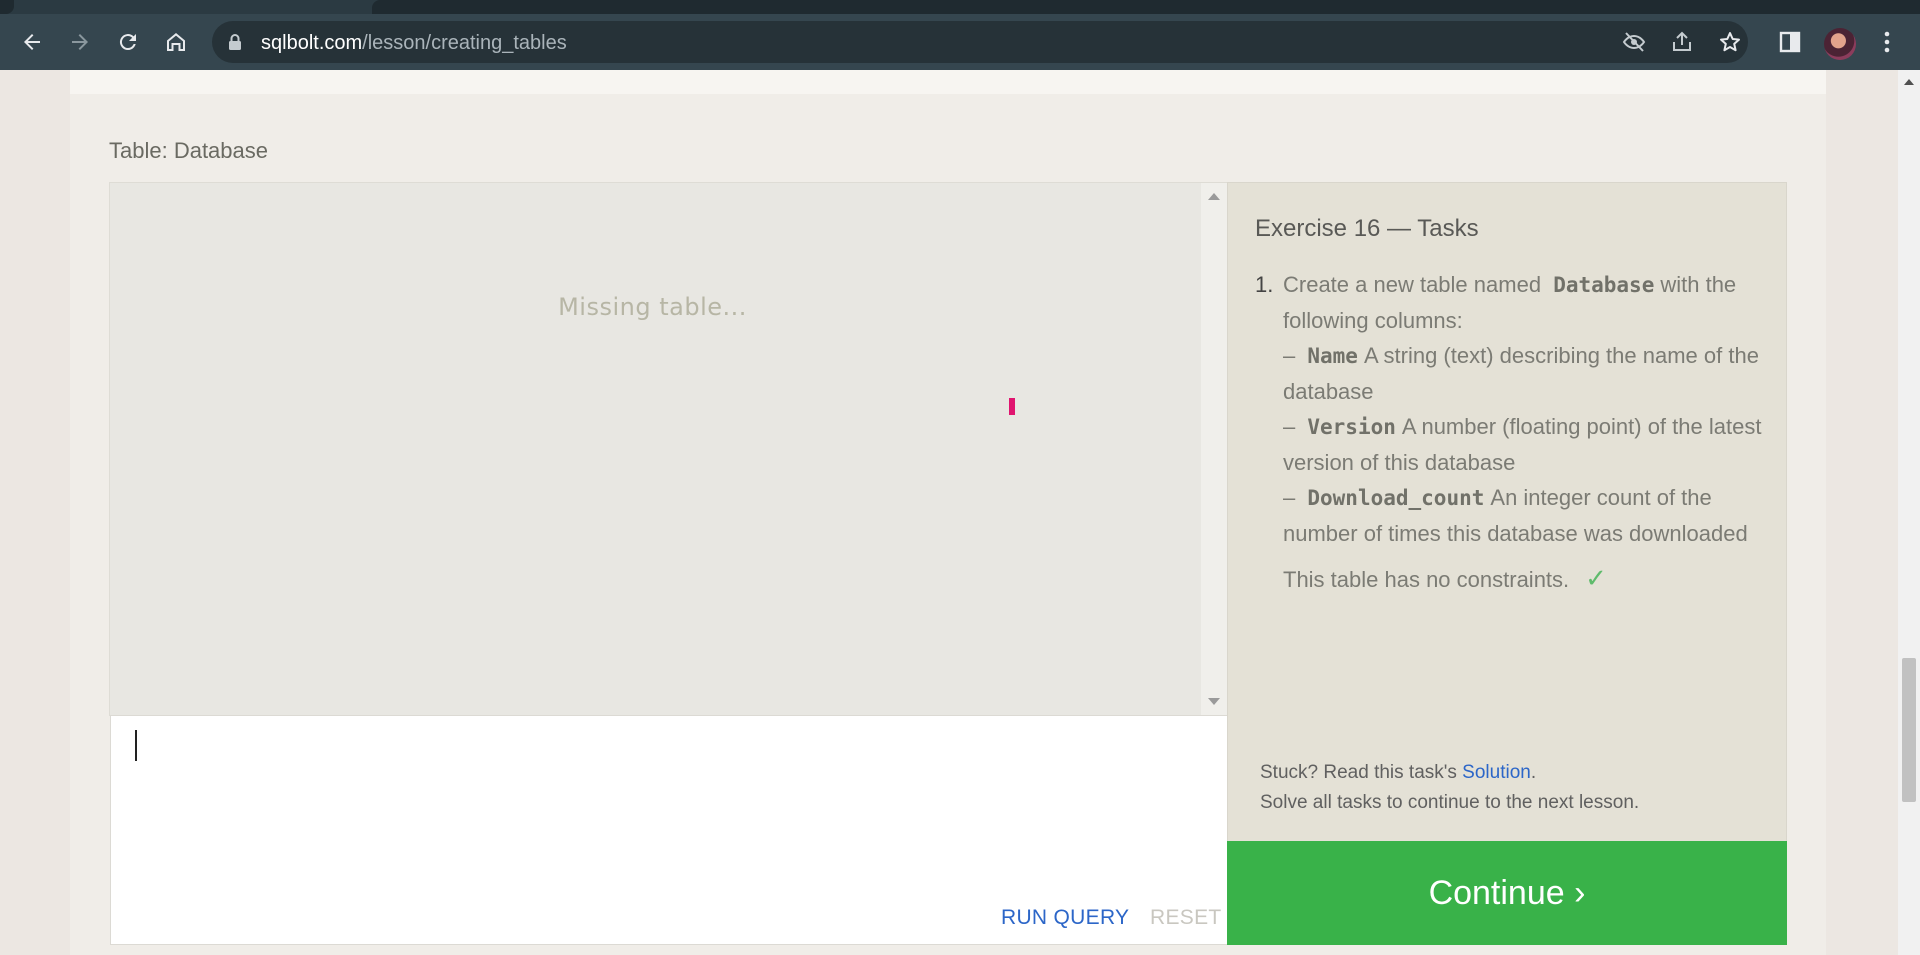  What do you see at coordinates (1412, 284) in the screenshot?
I see `task-intro-before: Create a new table named` at bounding box center [1412, 284].